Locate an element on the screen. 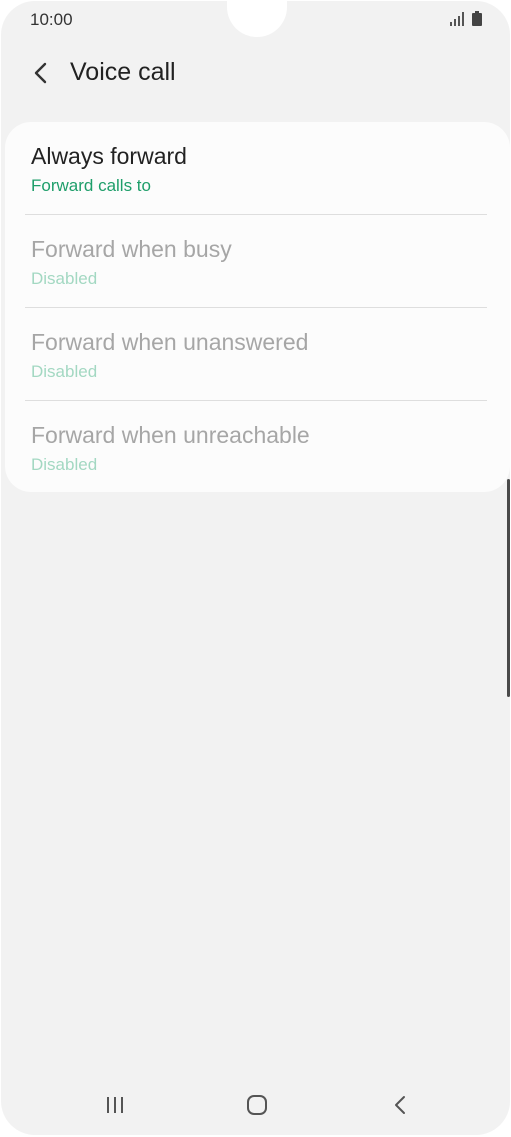 The height and width of the screenshot is (1137, 511). recent-apps-icon is located at coordinates (115, 1105).